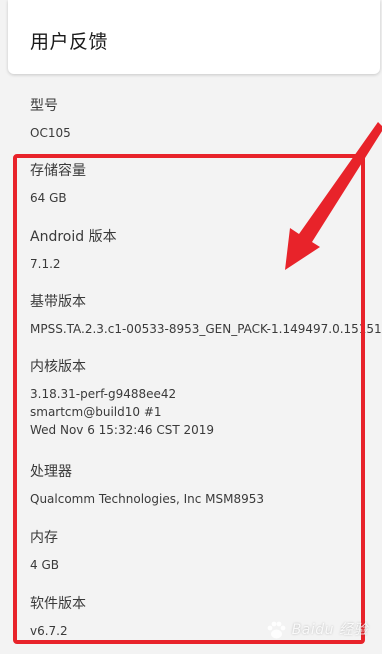 Image resolution: width=382 pixels, height=654 pixels. I want to click on watermark: Baidu 经验, so click(316, 629).